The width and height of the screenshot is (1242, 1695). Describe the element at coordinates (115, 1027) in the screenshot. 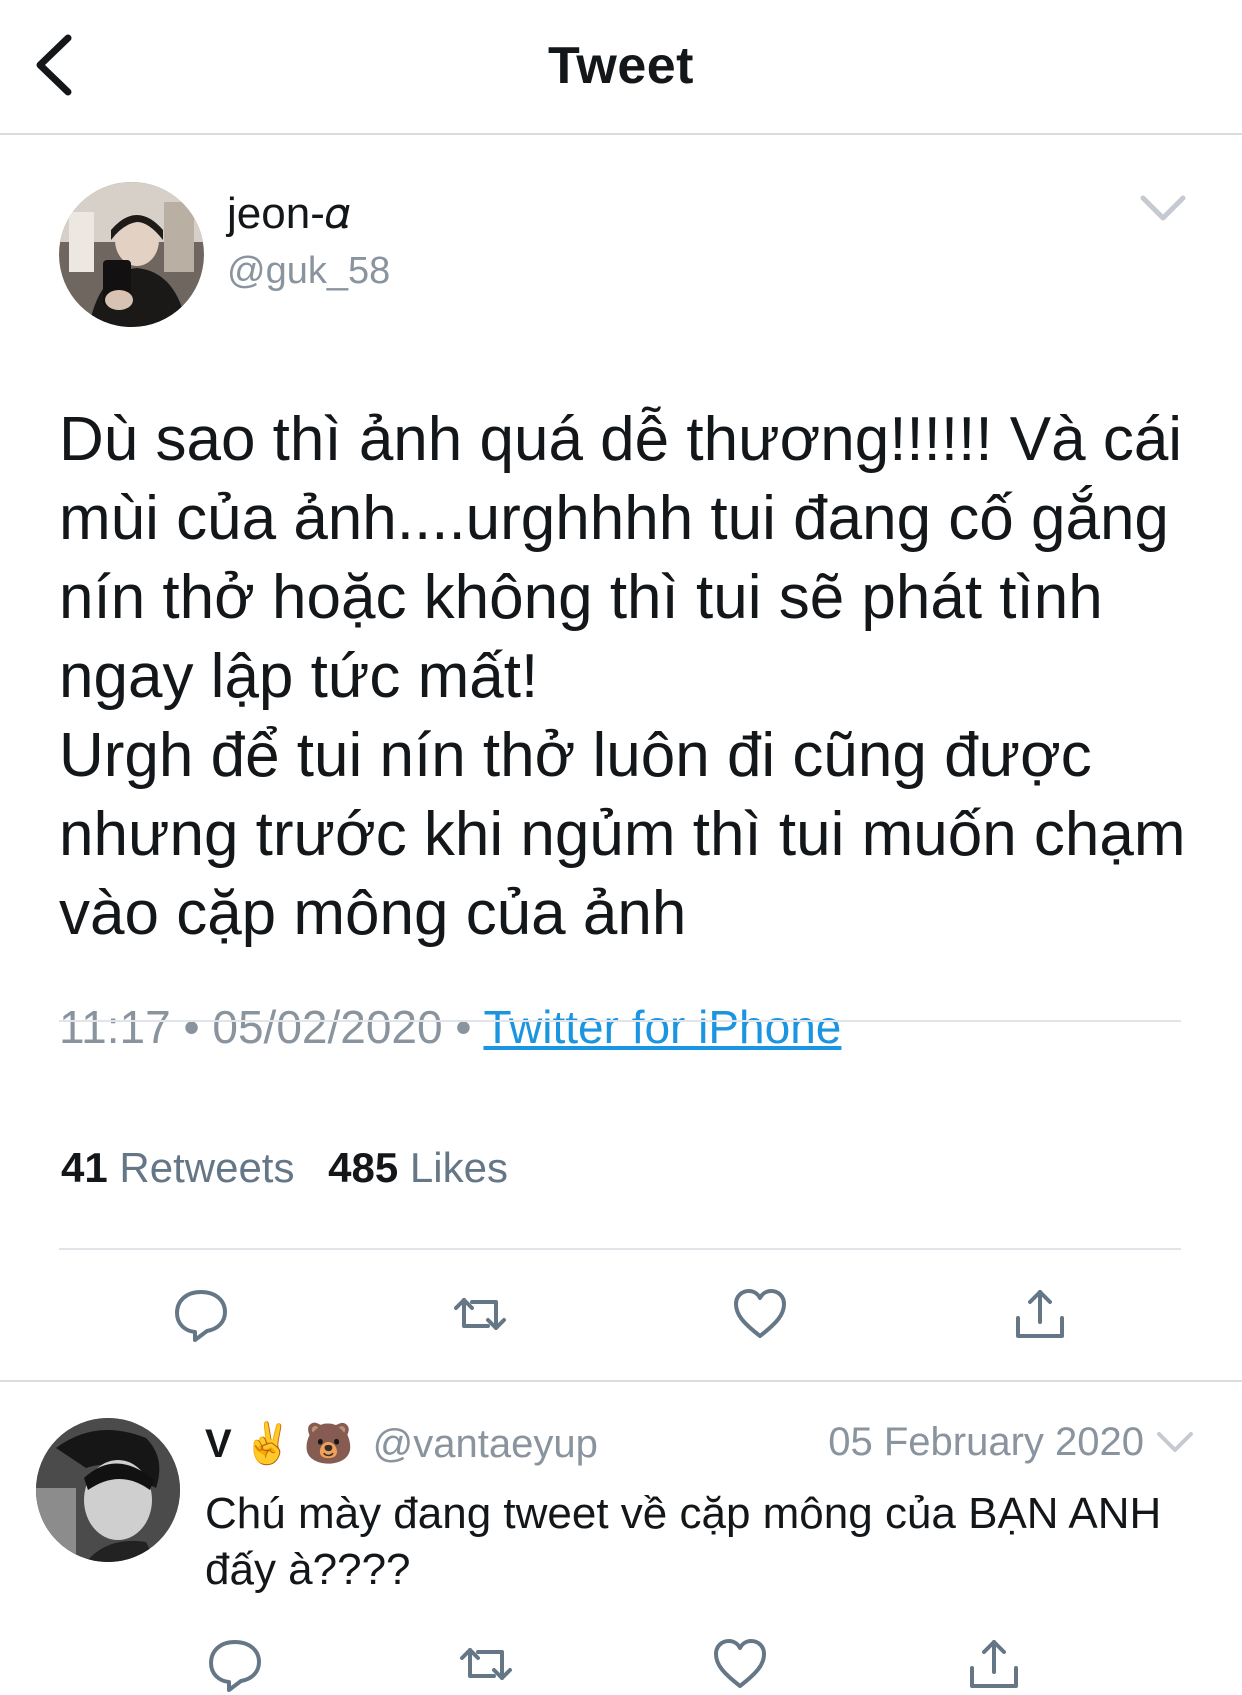

I see `tweet-time: 11:17` at that location.